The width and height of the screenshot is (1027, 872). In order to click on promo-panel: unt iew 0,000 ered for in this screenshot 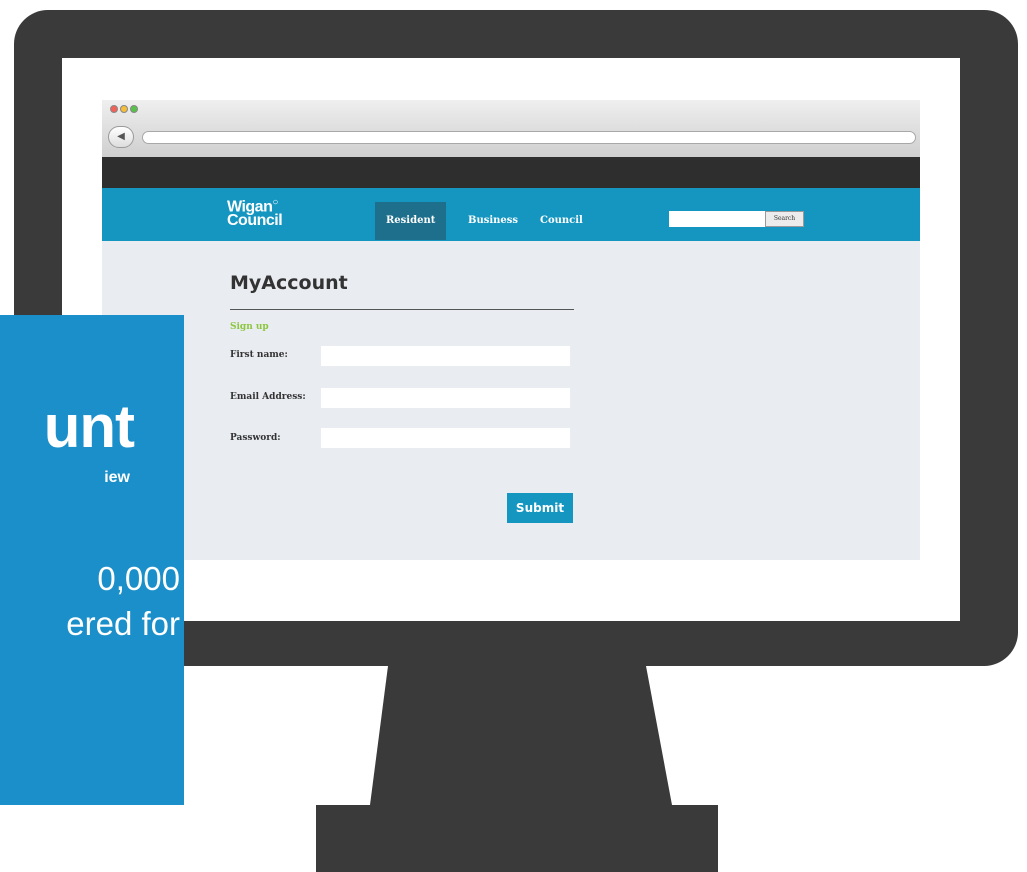, I will do `click(92, 560)`.